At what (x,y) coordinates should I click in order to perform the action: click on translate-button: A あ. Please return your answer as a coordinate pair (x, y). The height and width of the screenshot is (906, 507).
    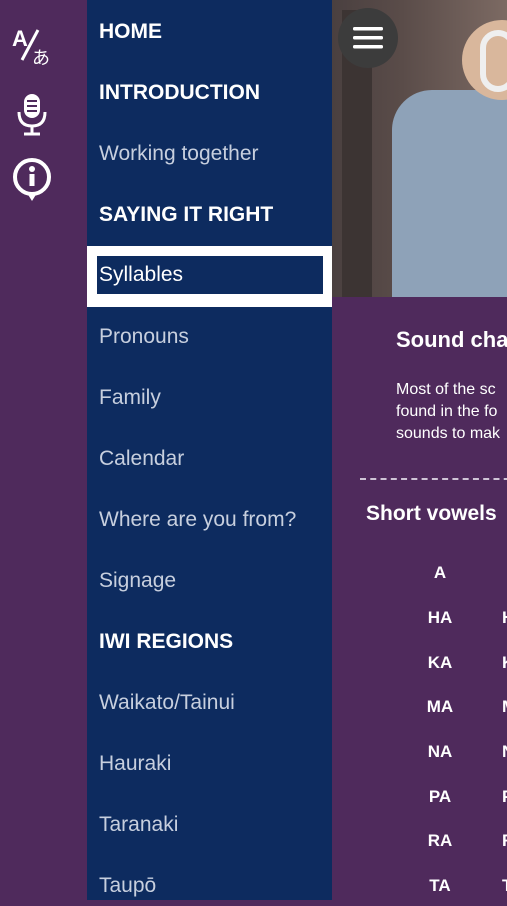
    Looking at the image, I should click on (32, 46).